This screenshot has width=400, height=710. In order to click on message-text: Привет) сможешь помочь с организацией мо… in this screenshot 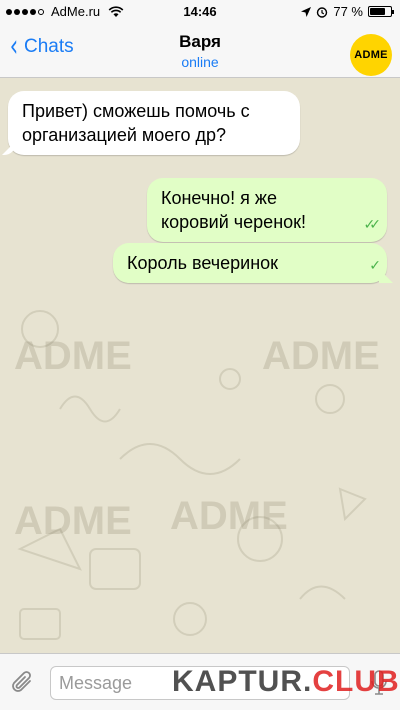, I will do `click(136, 123)`.